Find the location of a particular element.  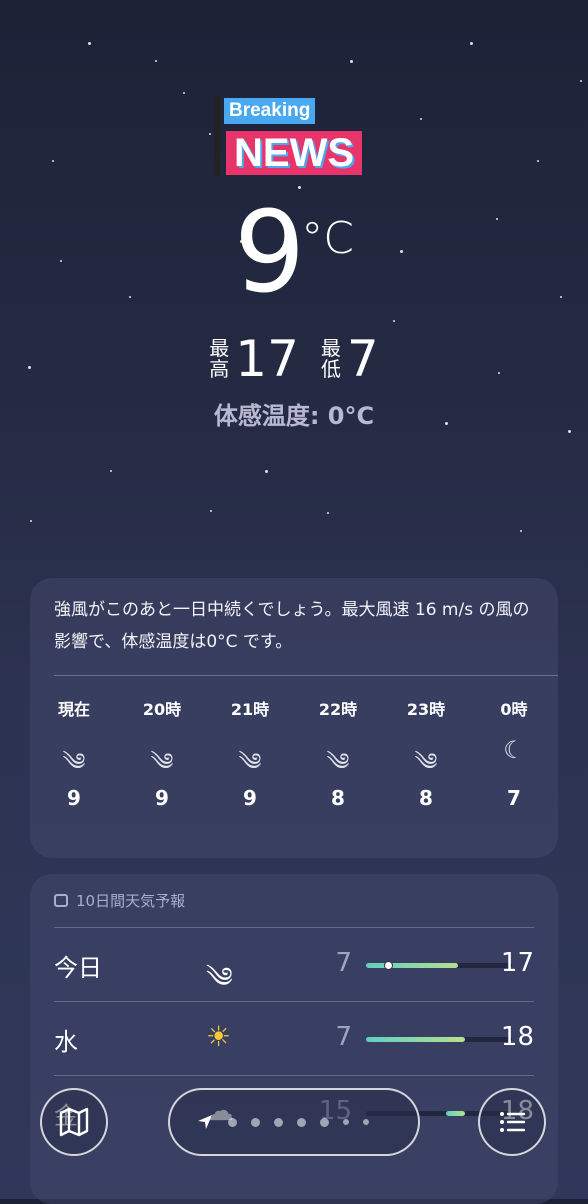

page-dots is located at coordinates (298, 1122).